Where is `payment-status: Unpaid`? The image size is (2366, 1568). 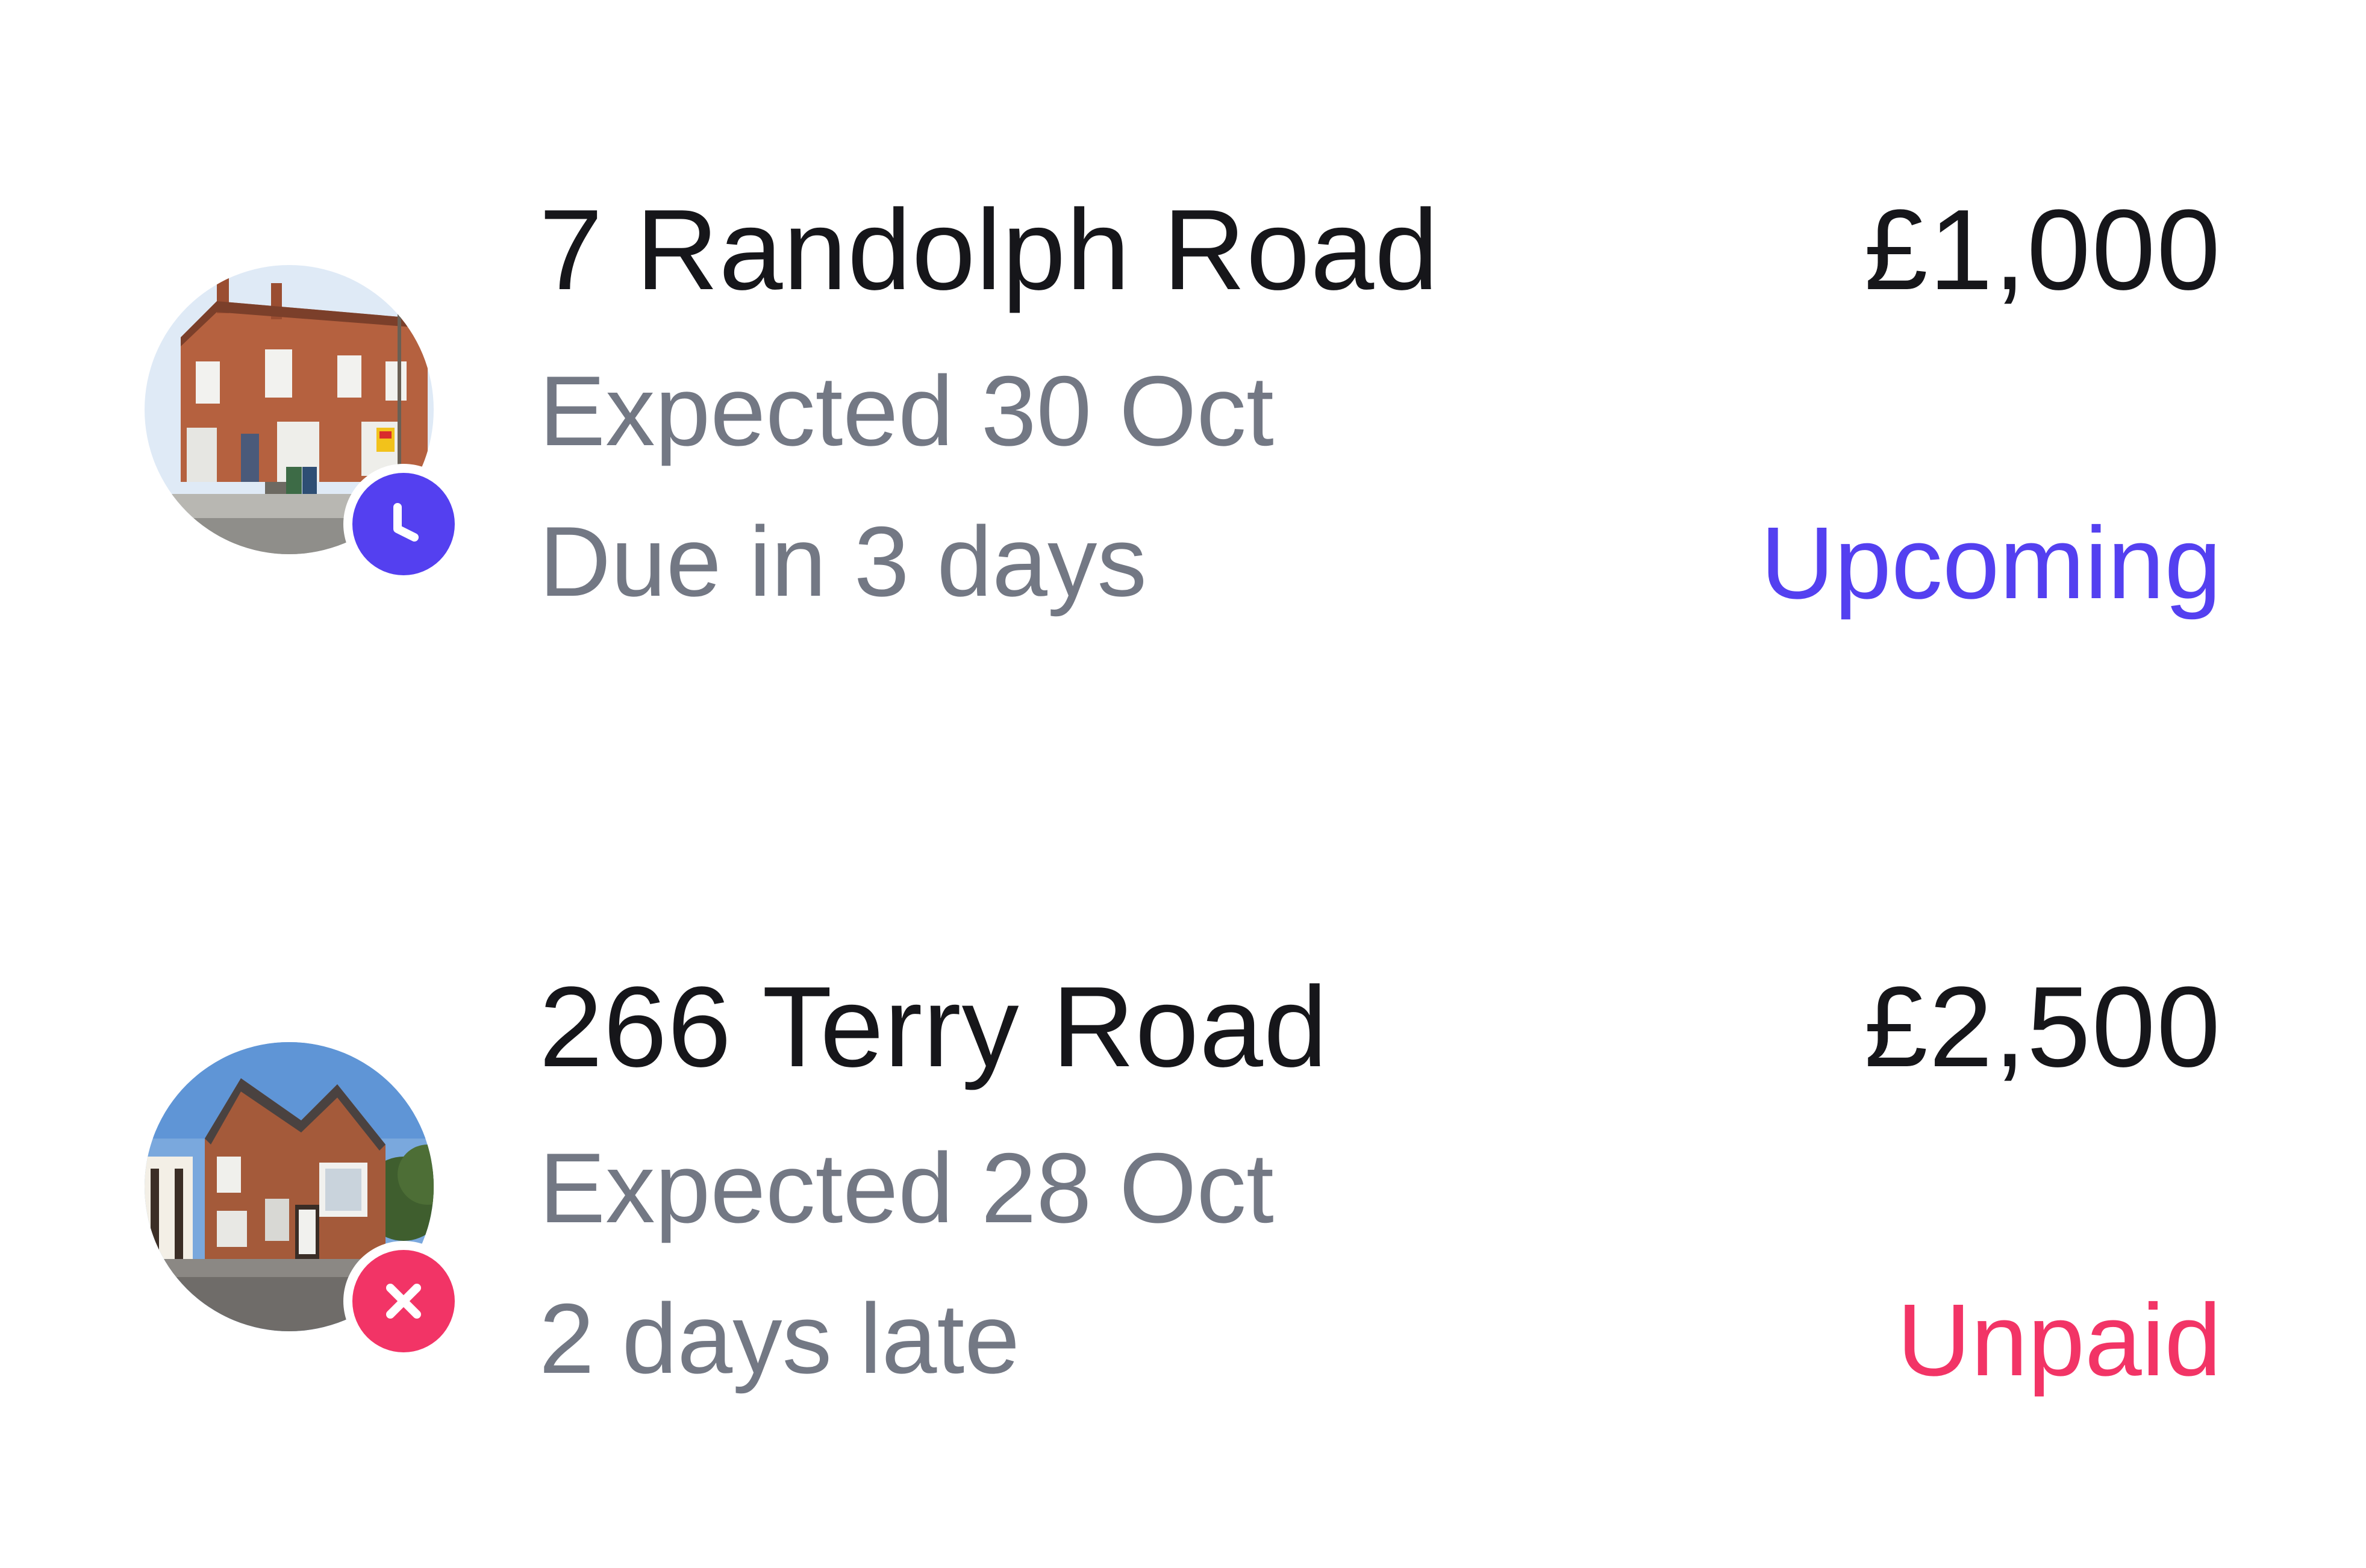 payment-status: Unpaid is located at coordinates (2059, 1340).